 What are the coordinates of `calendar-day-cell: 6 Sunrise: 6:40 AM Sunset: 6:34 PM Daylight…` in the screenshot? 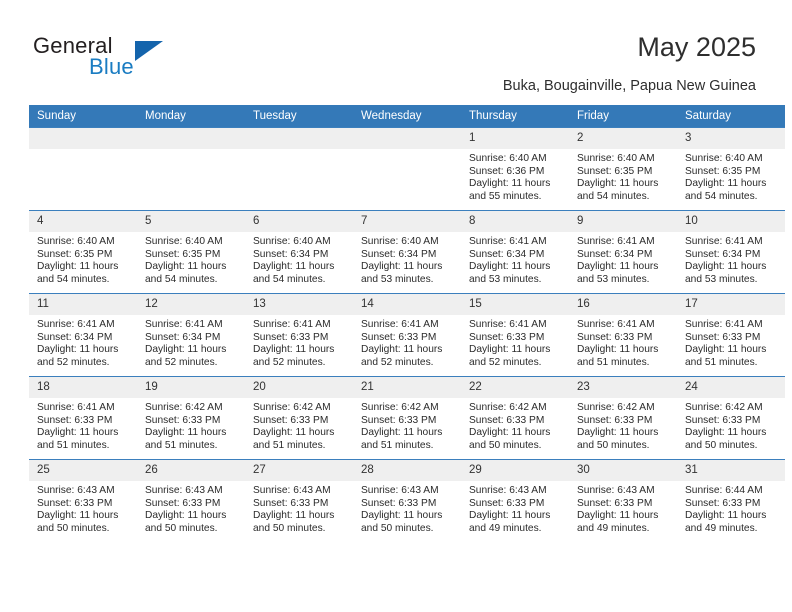 It's located at (299, 252).